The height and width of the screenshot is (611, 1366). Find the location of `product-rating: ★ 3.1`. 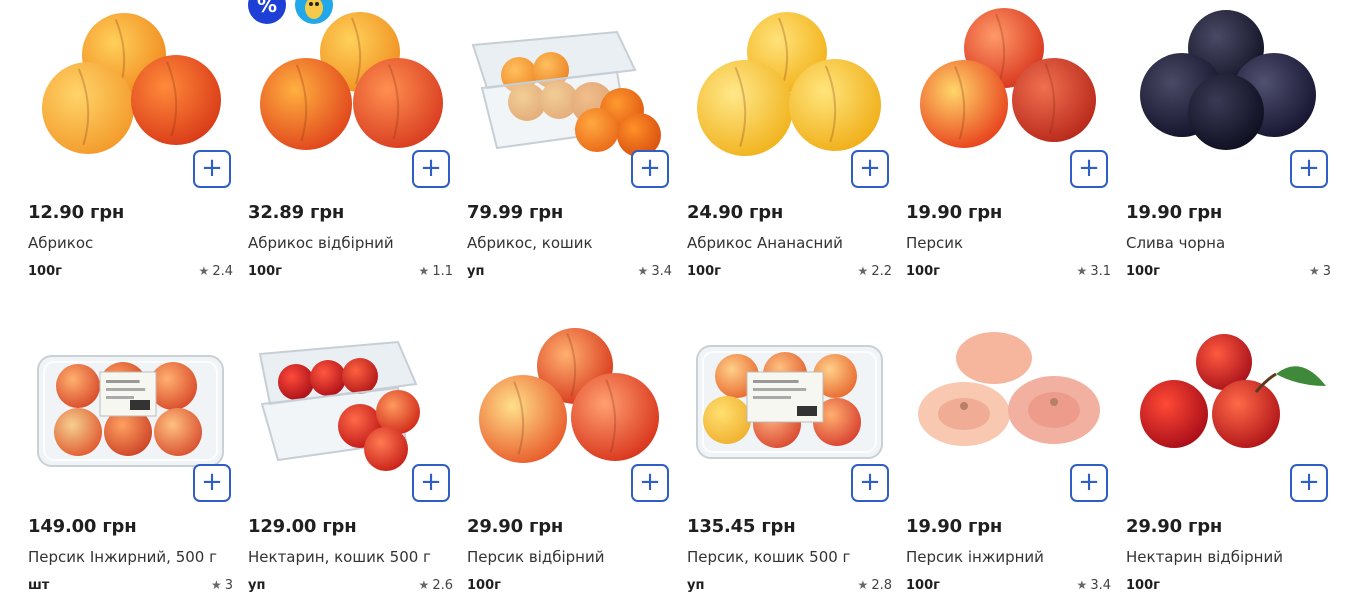

product-rating: ★ 3.1 is located at coordinates (1094, 271).